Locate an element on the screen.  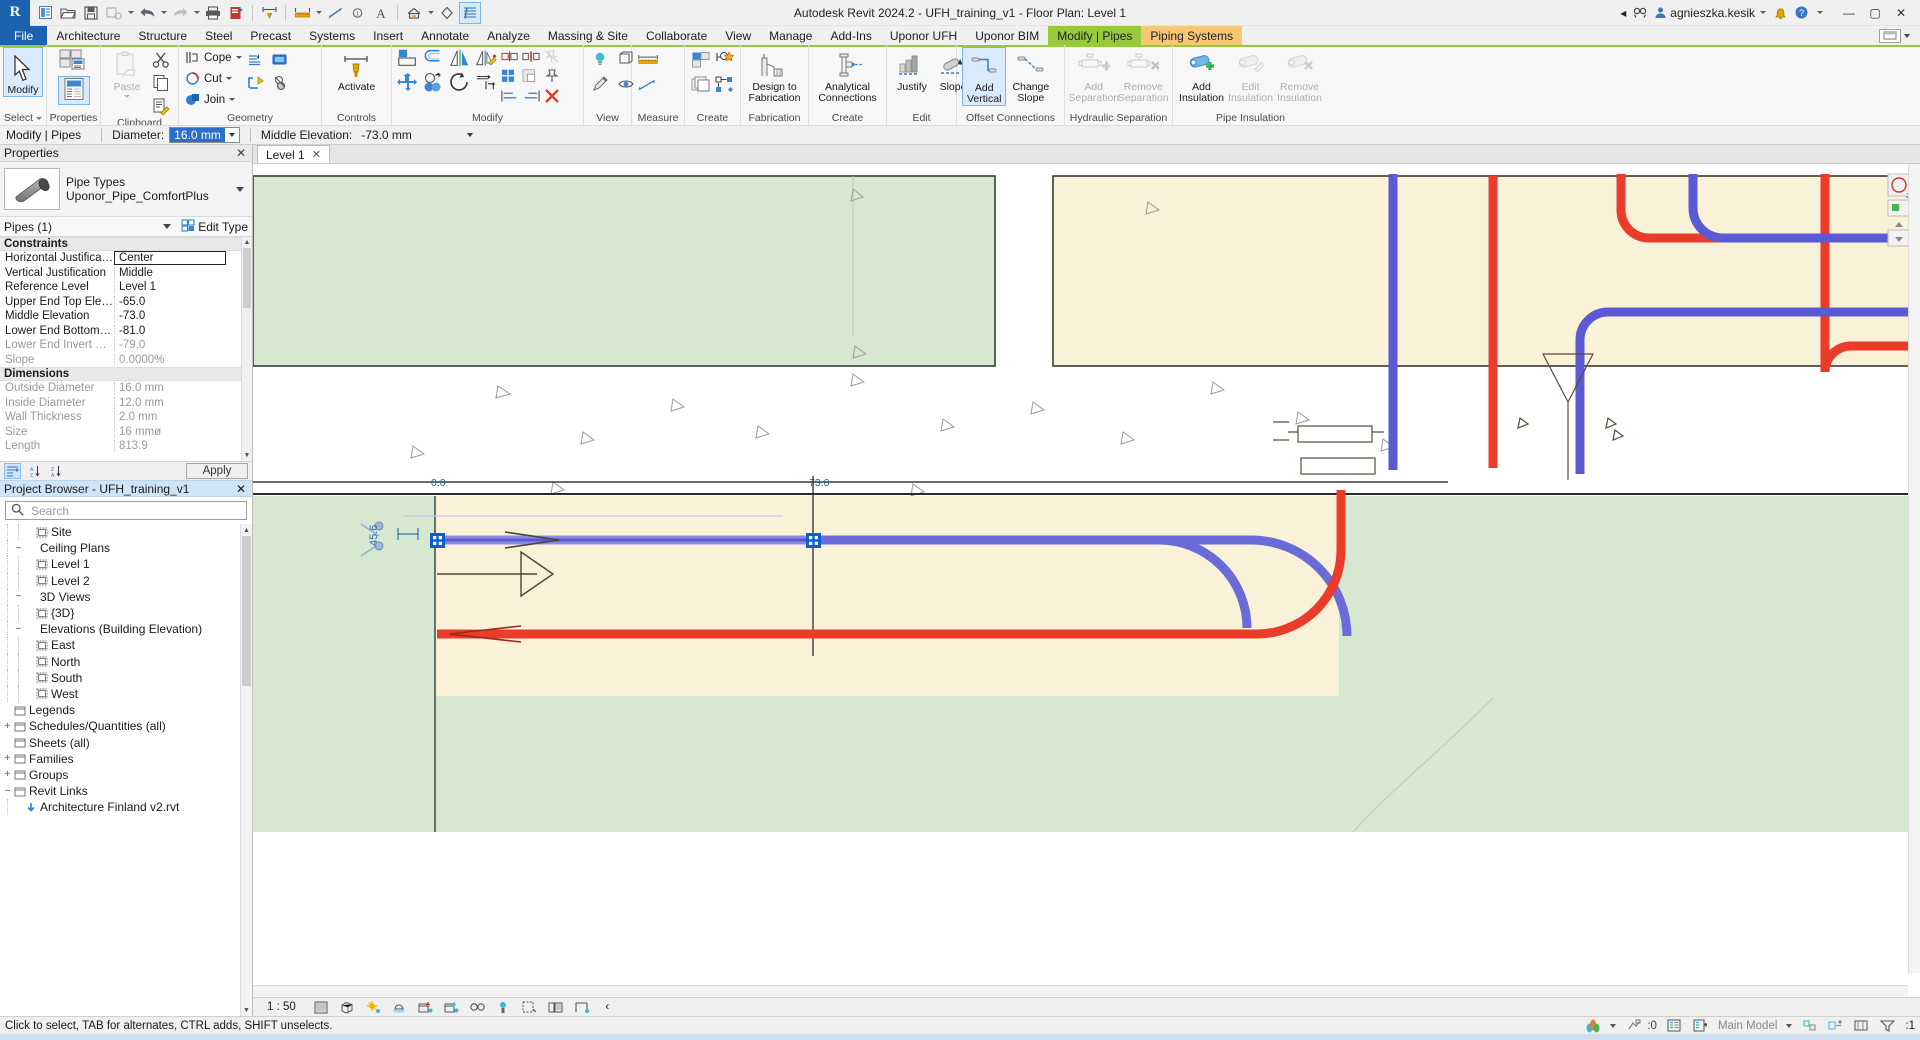
reveal-hidden-elements-icon is located at coordinates (529, 1007).